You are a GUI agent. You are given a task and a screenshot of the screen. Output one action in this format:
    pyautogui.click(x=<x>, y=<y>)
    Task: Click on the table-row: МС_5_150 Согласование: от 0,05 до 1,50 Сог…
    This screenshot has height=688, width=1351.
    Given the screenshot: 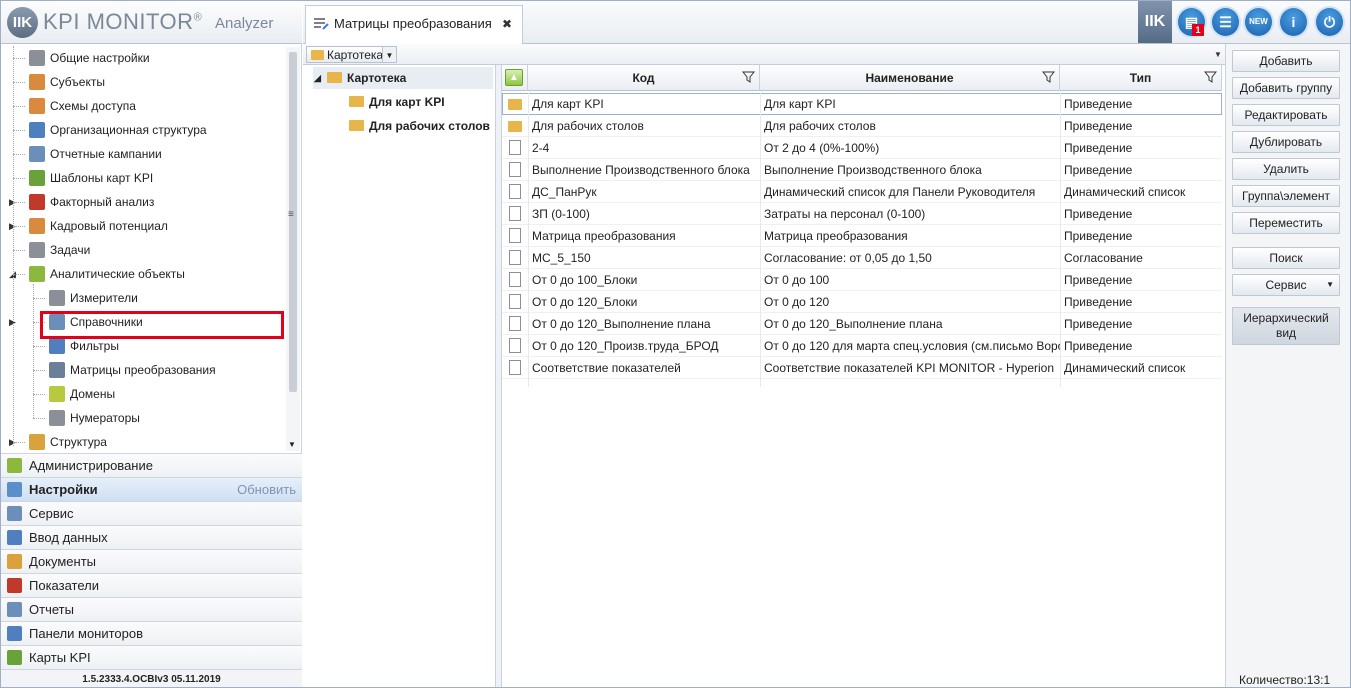 What is the action you would take?
    pyautogui.click(x=862, y=258)
    